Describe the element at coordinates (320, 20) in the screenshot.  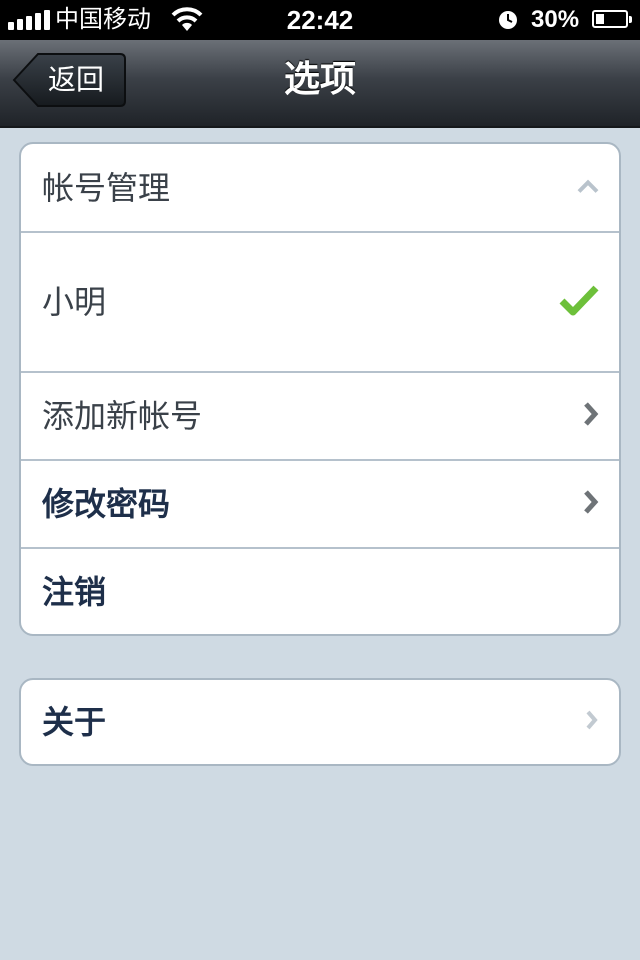
I see `status-bar: 中国移动 22:42 30%` at that location.